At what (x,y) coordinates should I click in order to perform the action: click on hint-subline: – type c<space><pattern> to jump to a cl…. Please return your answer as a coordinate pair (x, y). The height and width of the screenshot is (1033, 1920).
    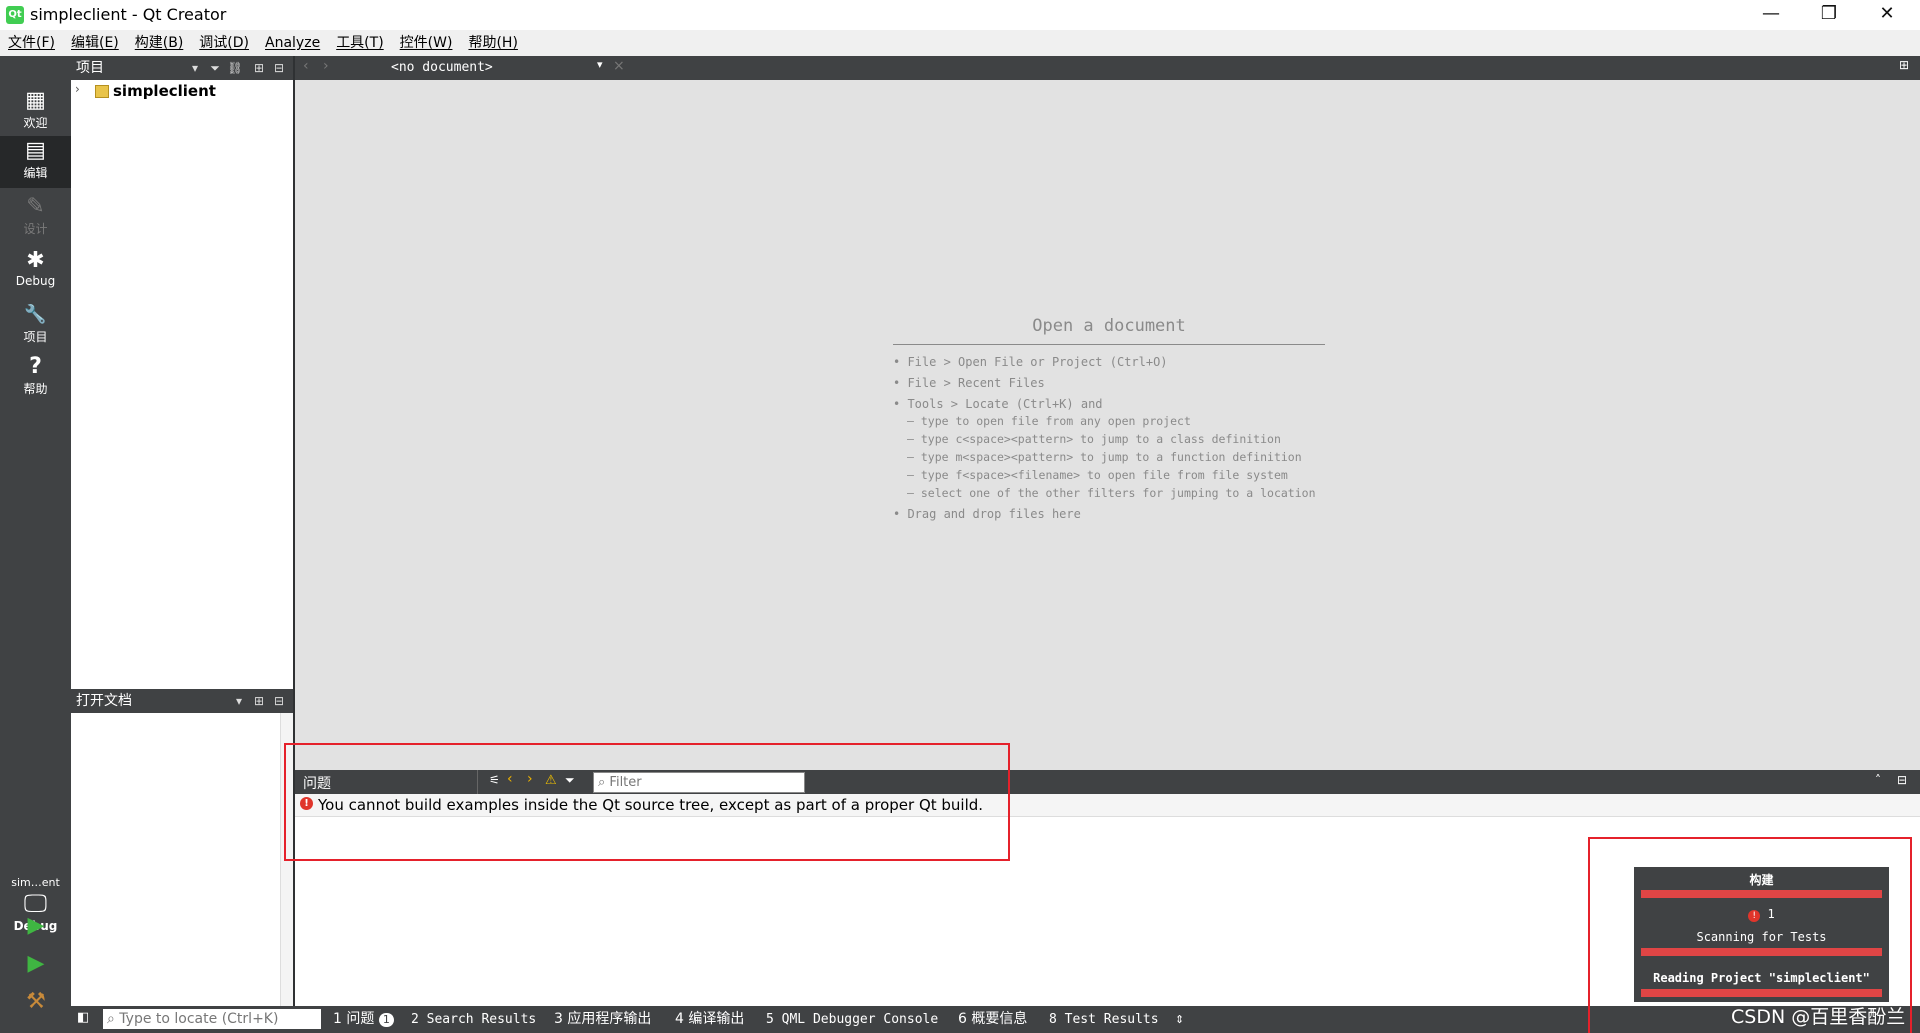
    Looking at the image, I should click on (1094, 439).